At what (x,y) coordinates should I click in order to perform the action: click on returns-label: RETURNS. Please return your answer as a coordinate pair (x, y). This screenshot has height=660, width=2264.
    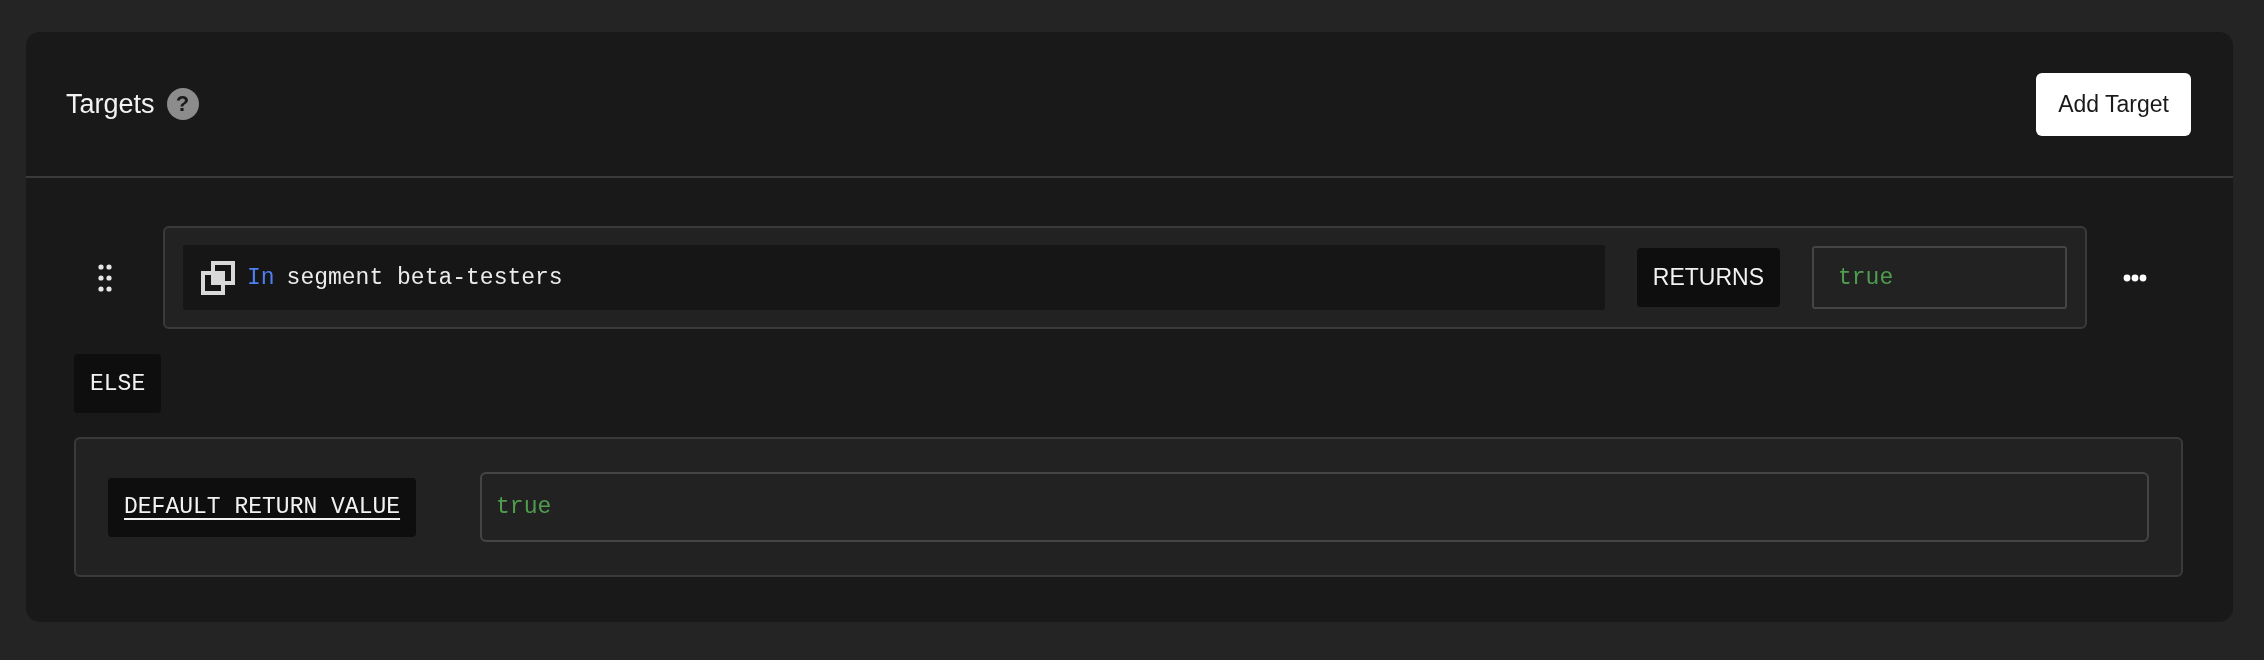
    Looking at the image, I should click on (1708, 277).